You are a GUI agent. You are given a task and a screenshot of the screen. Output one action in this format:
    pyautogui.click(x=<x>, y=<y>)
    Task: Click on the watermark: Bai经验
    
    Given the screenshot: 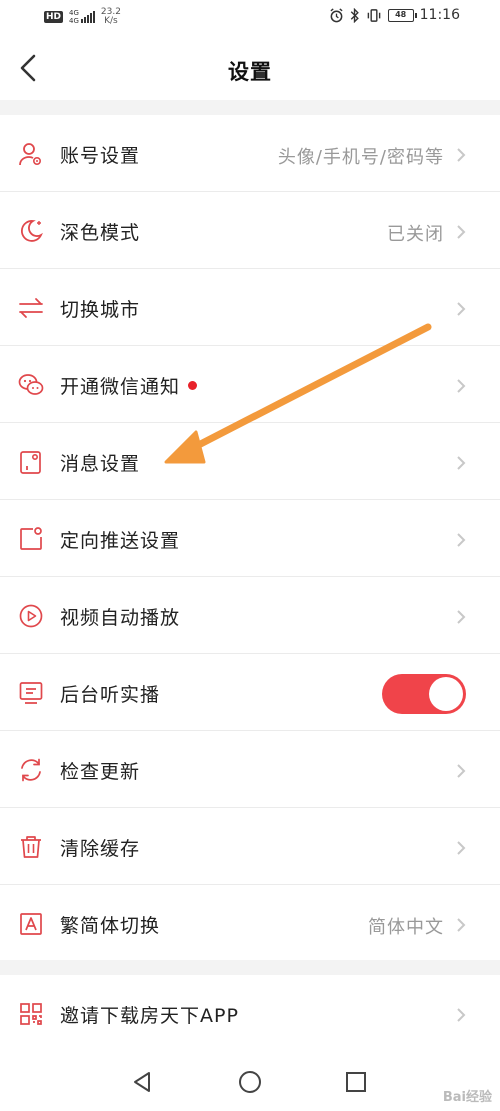 What is the action you would take?
    pyautogui.click(x=467, y=1097)
    